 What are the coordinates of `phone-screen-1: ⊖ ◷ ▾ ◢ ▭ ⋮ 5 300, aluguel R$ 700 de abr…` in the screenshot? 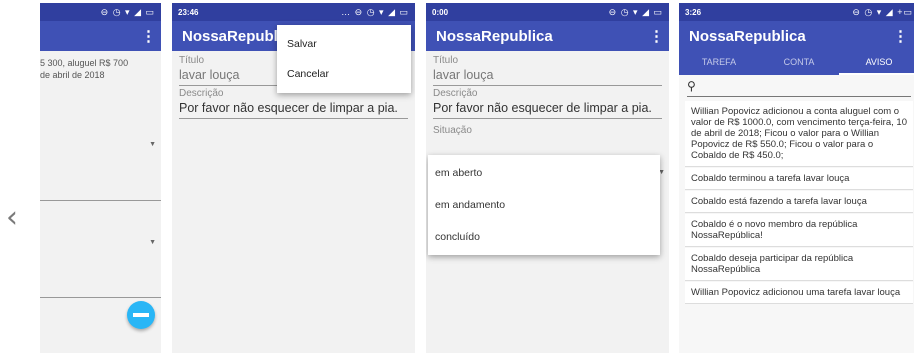 It's located at (100, 178).